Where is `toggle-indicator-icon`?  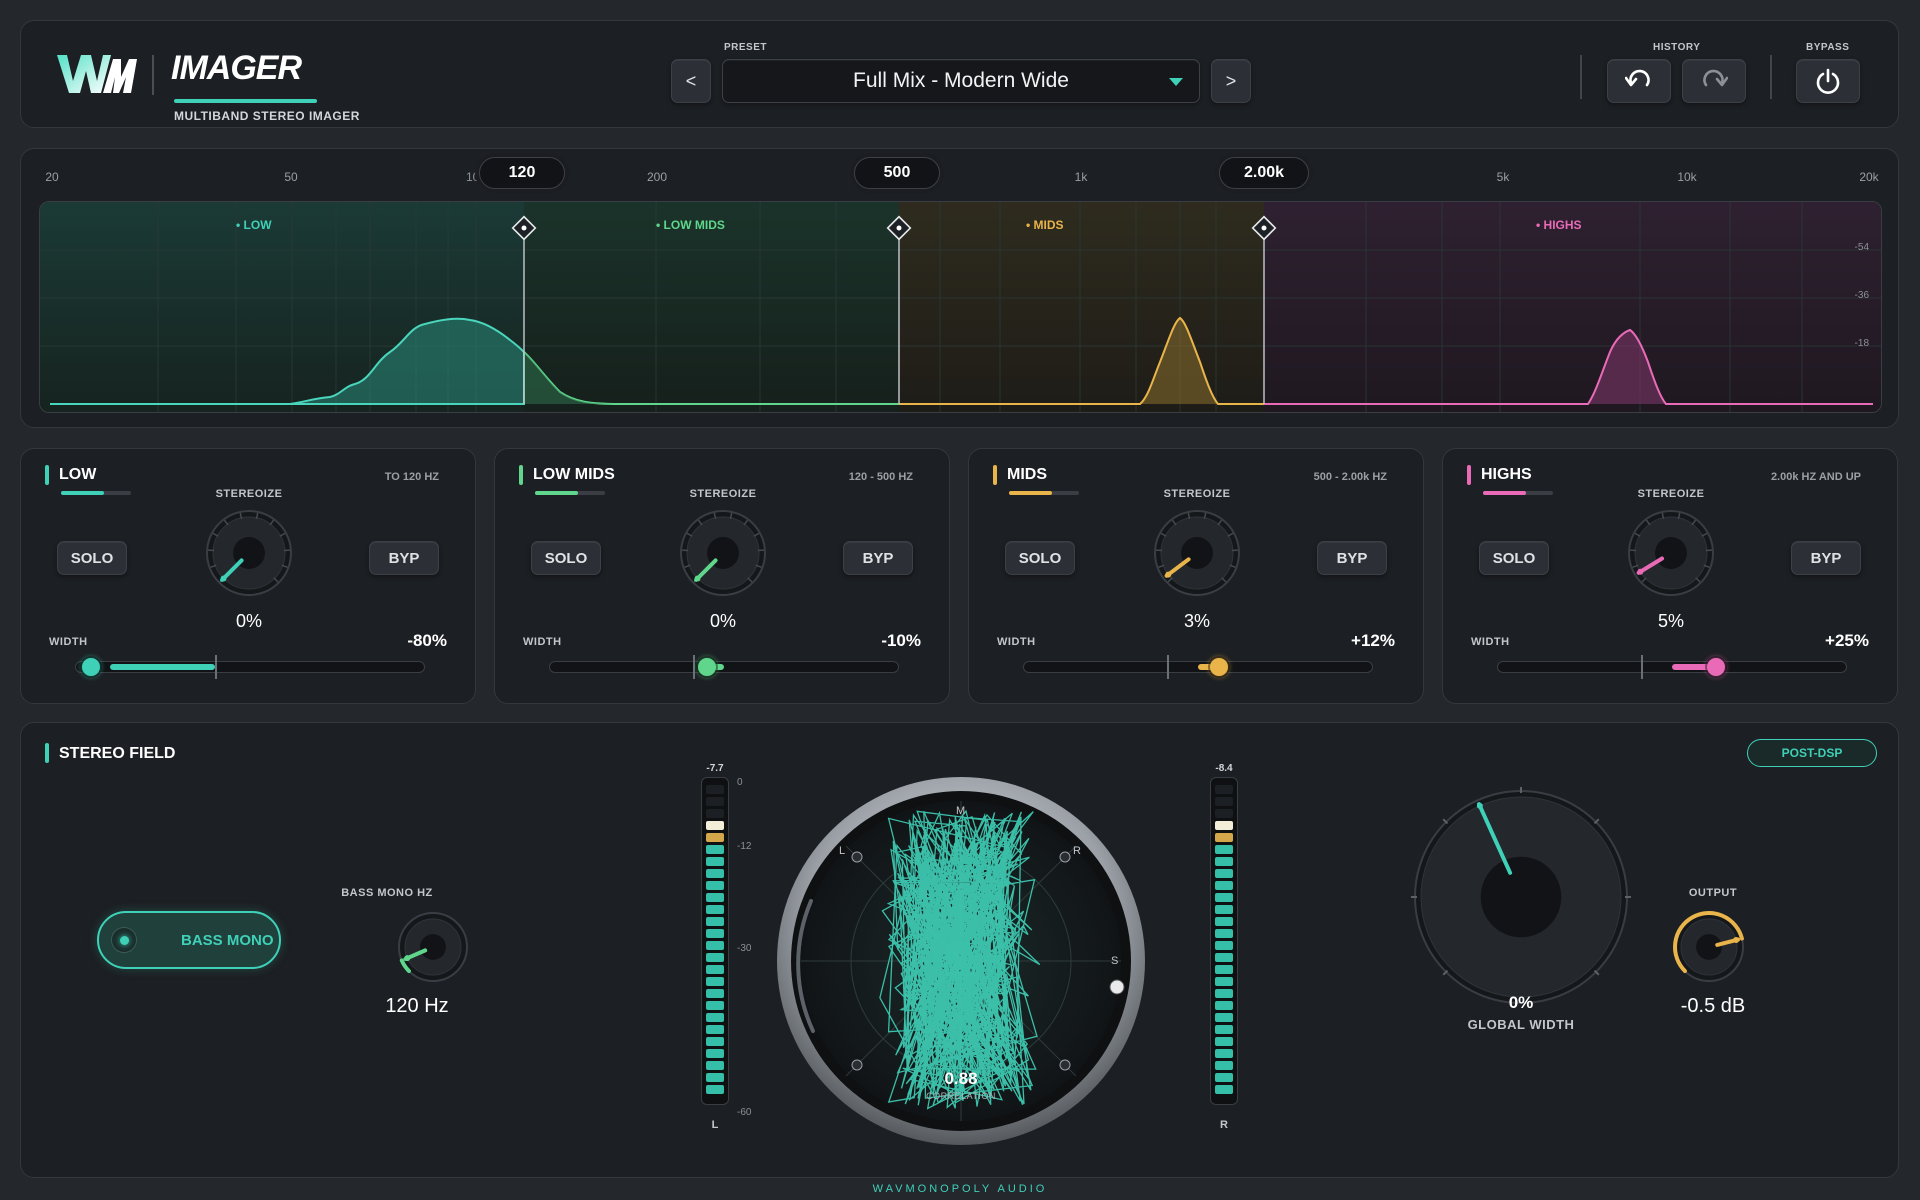 toggle-indicator-icon is located at coordinates (124, 940).